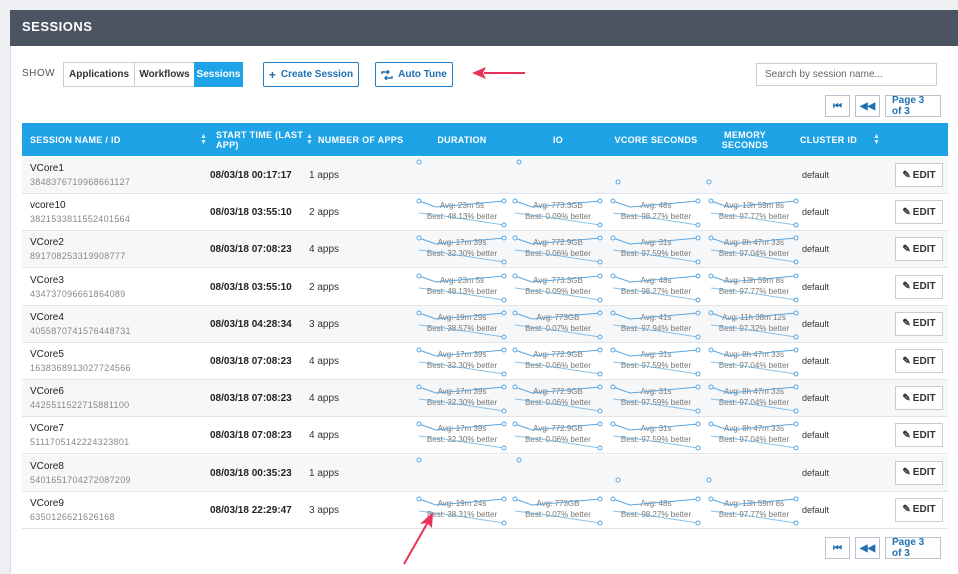 The width and height of the screenshot is (958, 574). I want to click on session-name: vcore10, so click(48, 205).